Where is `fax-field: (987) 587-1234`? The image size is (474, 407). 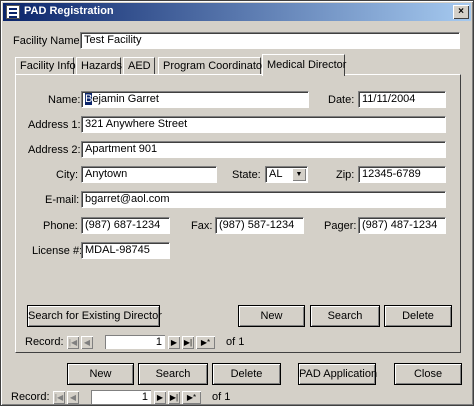
fax-field: (987) 587-1234 is located at coordinates (259, 225).